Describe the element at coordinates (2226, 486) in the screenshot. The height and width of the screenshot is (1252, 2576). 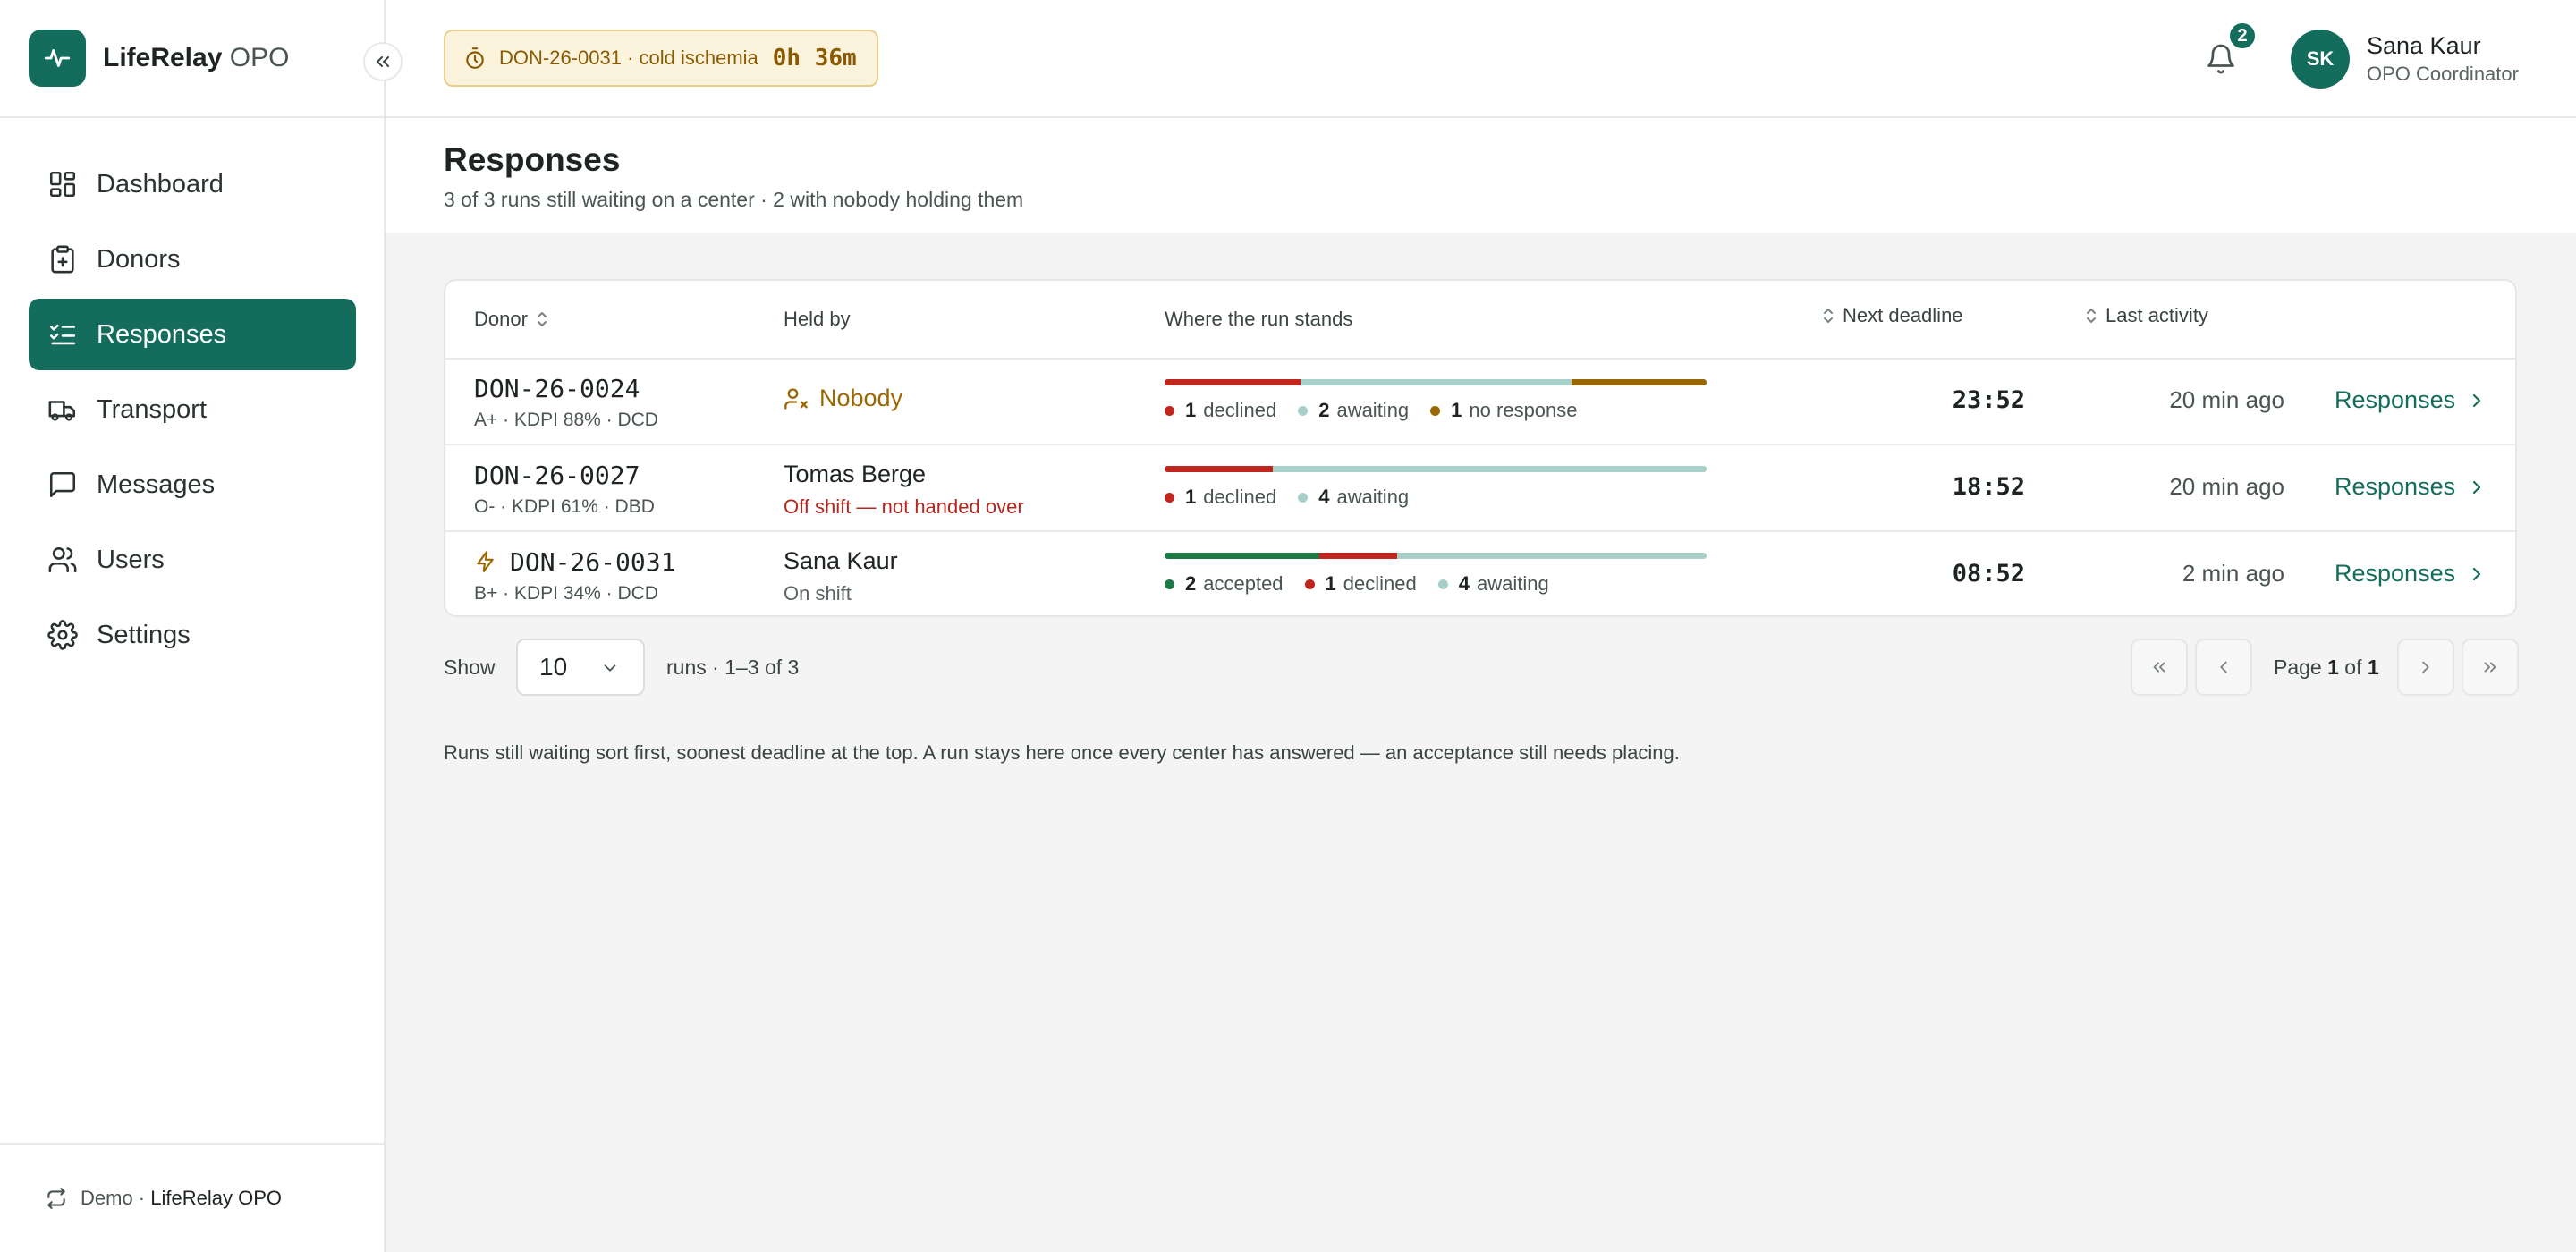
I see `last-activity: 20 min ago` at that location.